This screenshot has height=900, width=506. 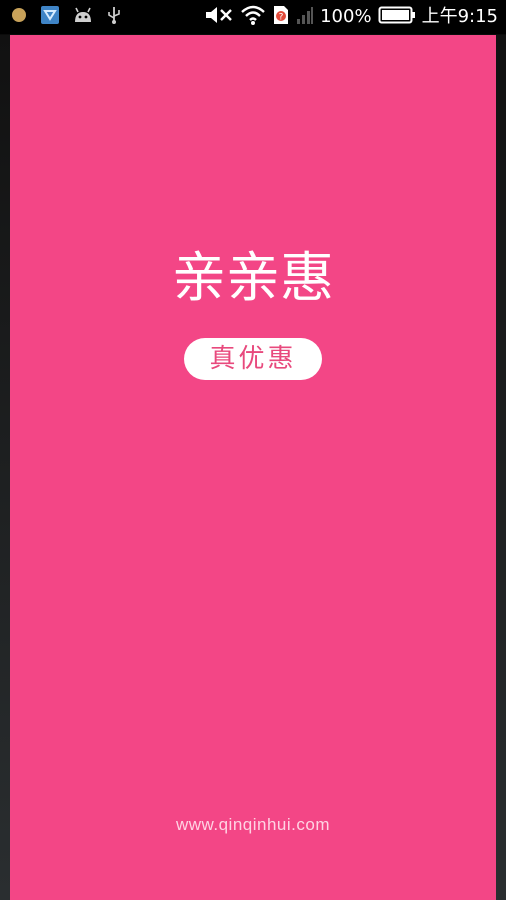 What do you see at coordinates (305, 17) in the screenshot?
I see `signal-icon` at bounding box center [305, 17].